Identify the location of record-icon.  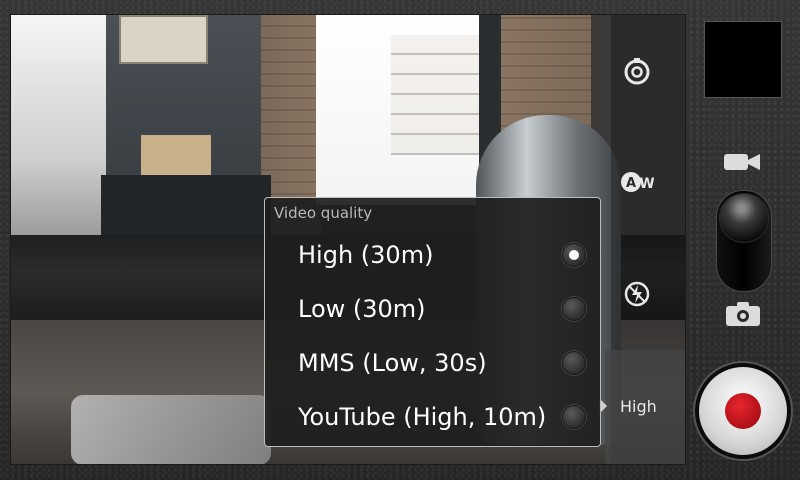
(743, 411).